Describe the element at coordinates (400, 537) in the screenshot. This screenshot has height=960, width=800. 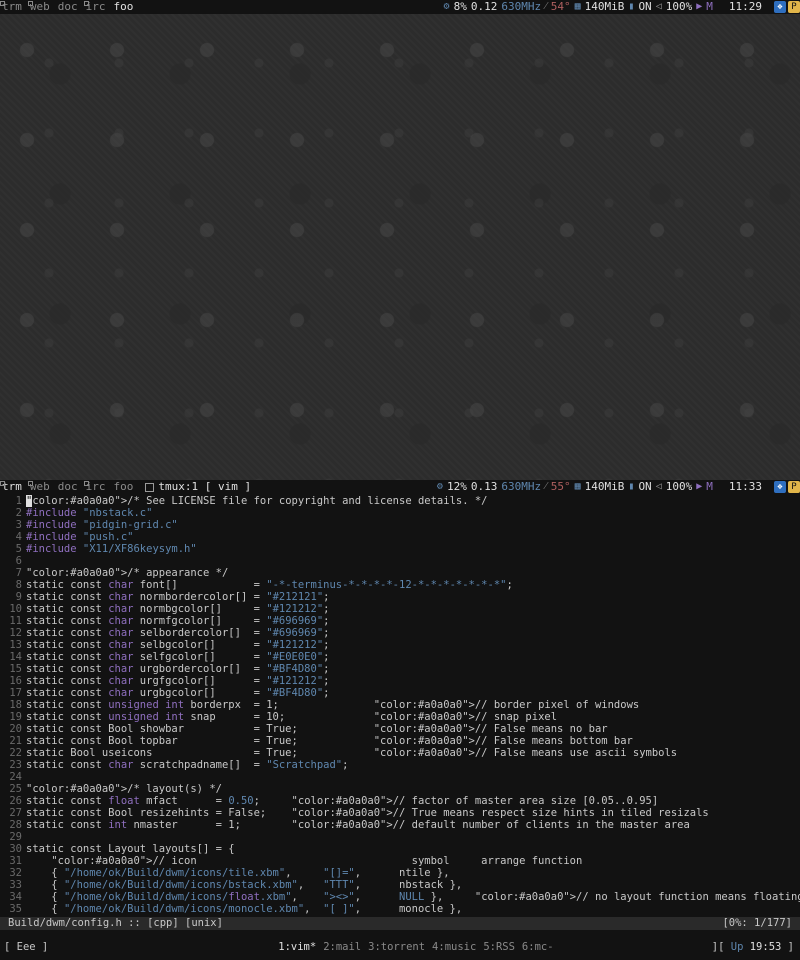
I see `code-line: 4 #include "push.c"` at that location.